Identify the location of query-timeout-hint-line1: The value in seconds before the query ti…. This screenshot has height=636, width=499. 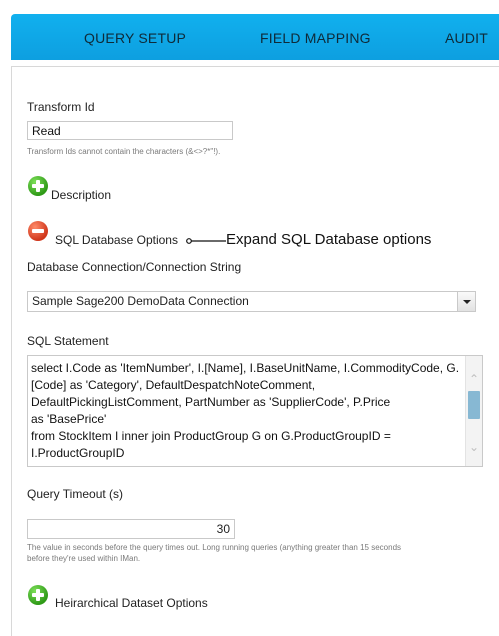
(214, 547).